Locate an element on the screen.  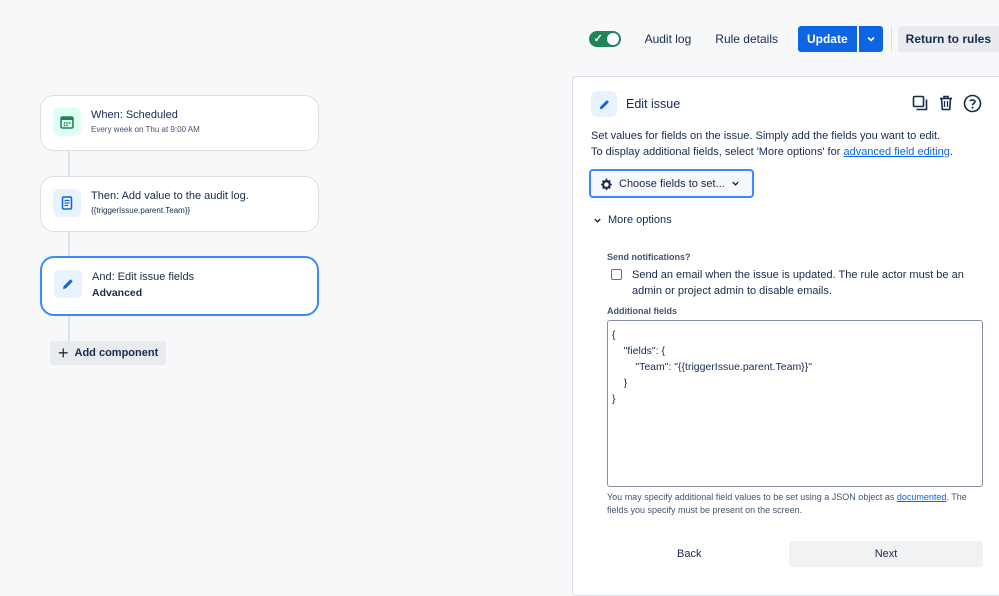
panel-actions is located at coordinates (946, 106).